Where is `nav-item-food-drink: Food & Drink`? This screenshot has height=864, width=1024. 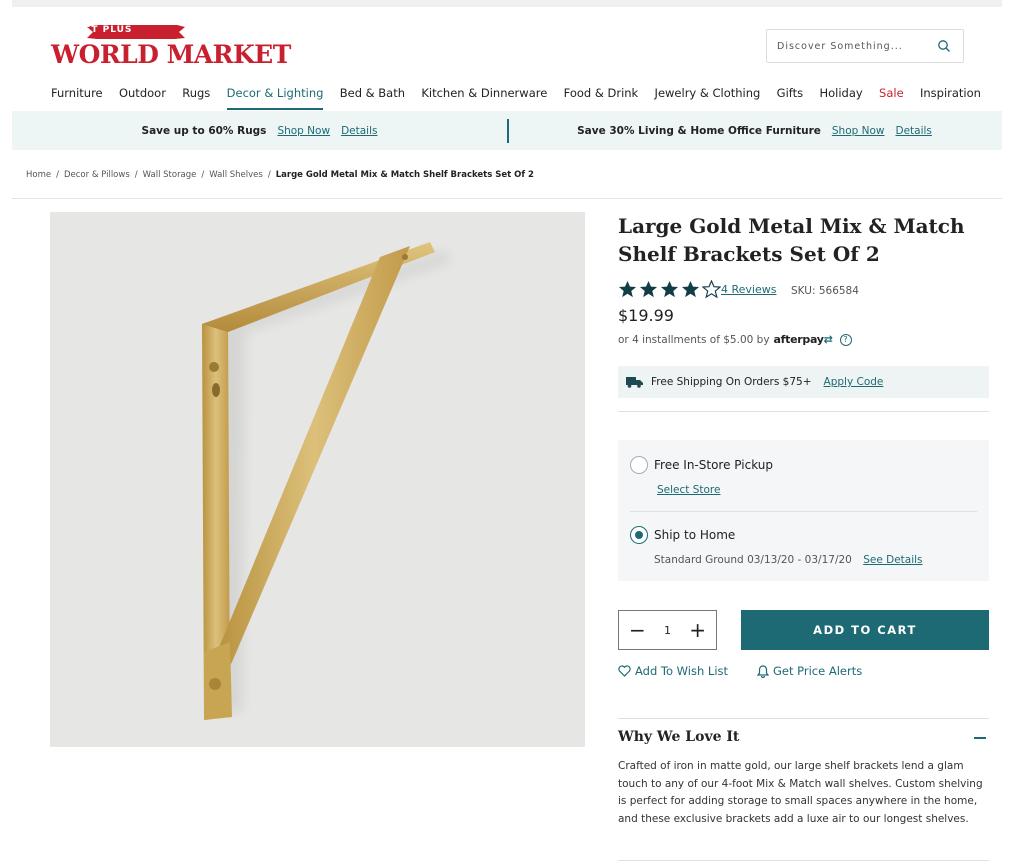
nav-item-food-drink: Food & Drink is located at coordinates (601, 98).